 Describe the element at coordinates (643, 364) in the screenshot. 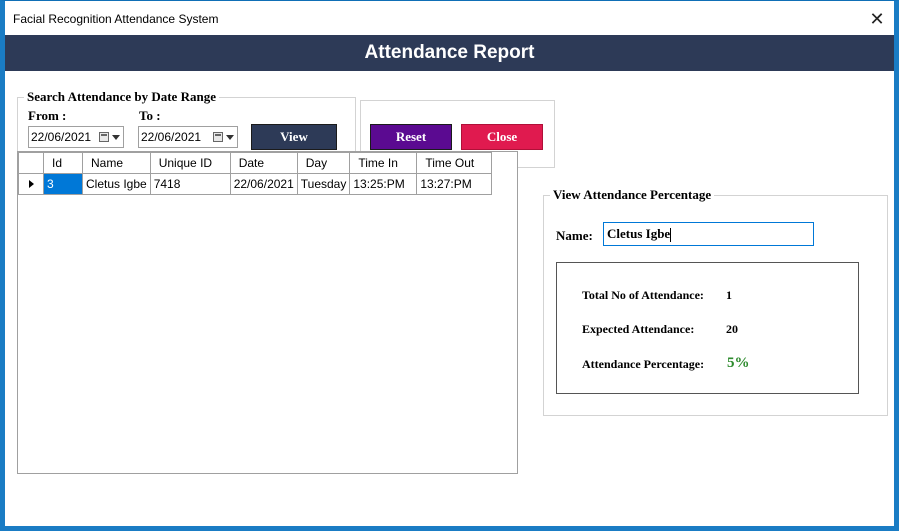

I see `attendance-percentage-label: Attendance Percentage:` at that location.